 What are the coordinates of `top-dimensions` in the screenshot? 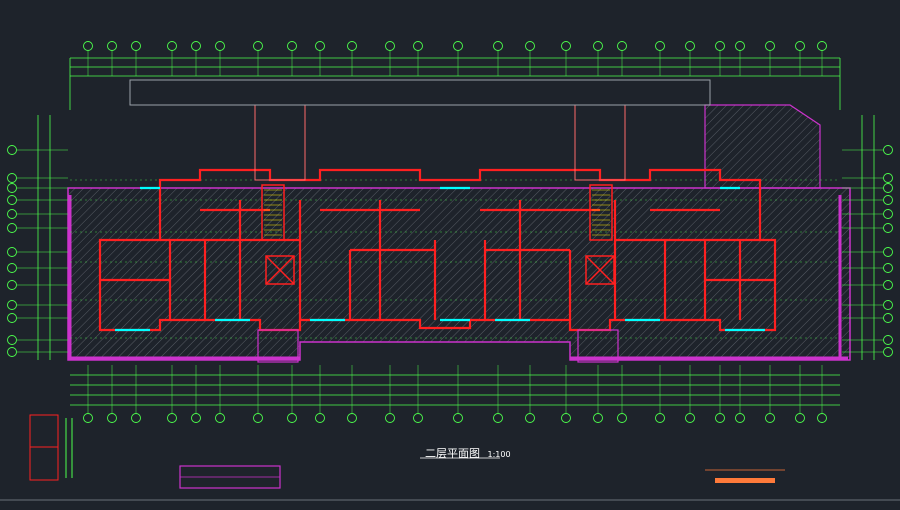 It's located at (455, 83).